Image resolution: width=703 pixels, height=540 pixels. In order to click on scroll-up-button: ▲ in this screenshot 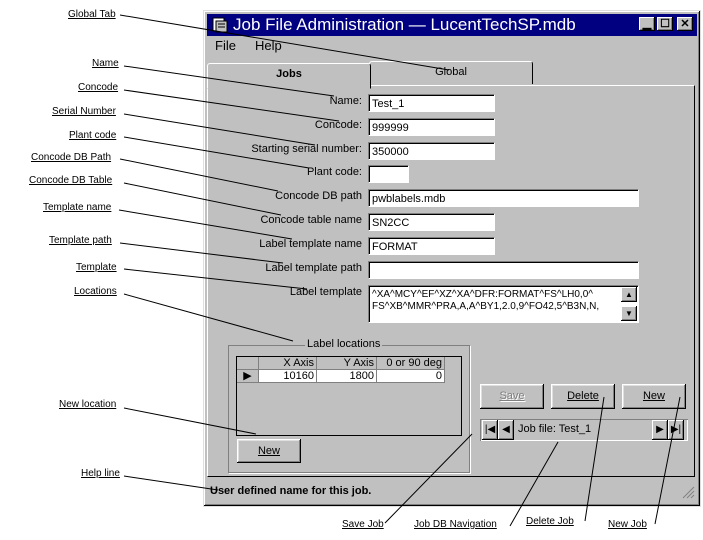, I will do `click(629, 294)`.